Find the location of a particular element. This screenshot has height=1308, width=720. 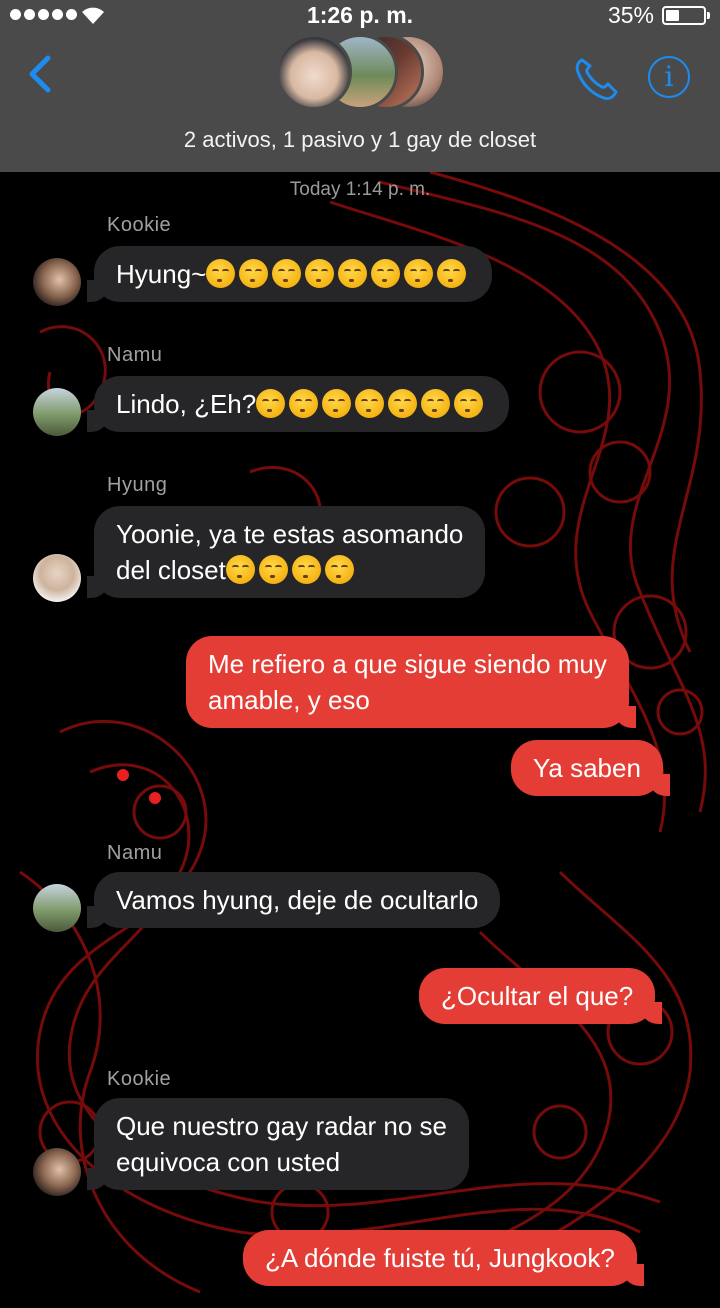

group-avatars is located at coordinates (361, 72).